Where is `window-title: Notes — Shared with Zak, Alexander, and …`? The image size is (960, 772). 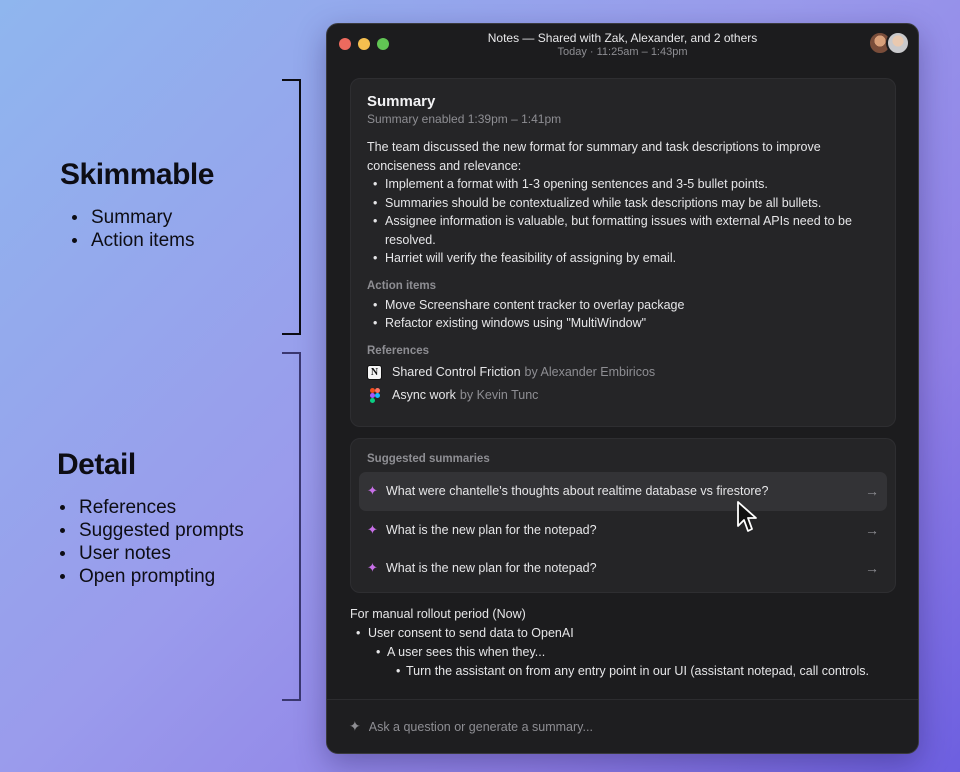 window-title: Notes — Shared with Zak, Alexander, and … is located at coordinates (622, 38).